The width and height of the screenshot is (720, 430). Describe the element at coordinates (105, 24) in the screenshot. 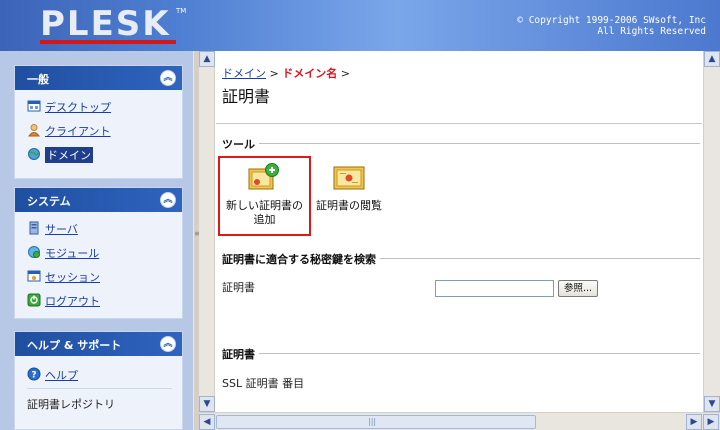

I see `plesk-logo: PLESK` at that location.